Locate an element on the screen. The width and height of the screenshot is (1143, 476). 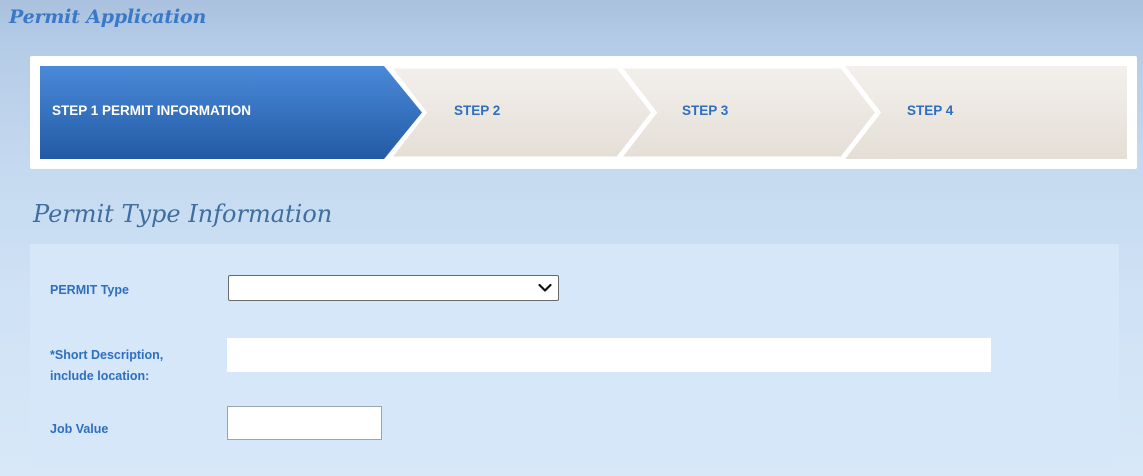
job-value-label: Job Value is located at coordinates (79, 429).